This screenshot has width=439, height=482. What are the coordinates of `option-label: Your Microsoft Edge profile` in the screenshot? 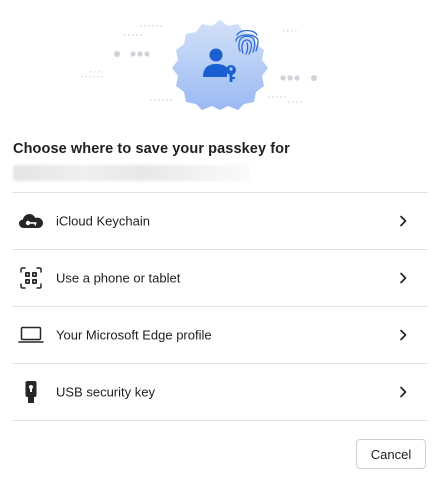 It's located at (134, 335).